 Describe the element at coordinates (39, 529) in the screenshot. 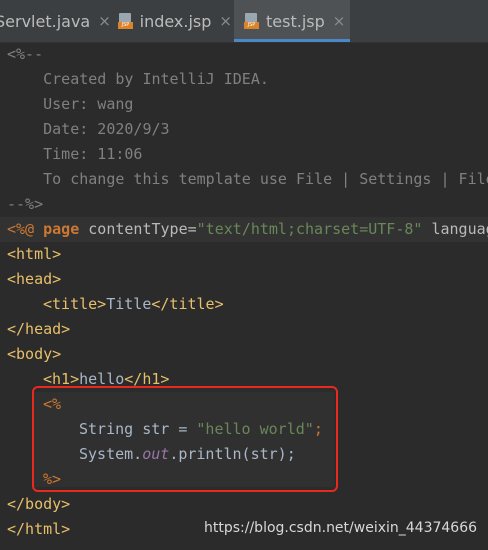

I see `html-close-tag: </html>` at that location.